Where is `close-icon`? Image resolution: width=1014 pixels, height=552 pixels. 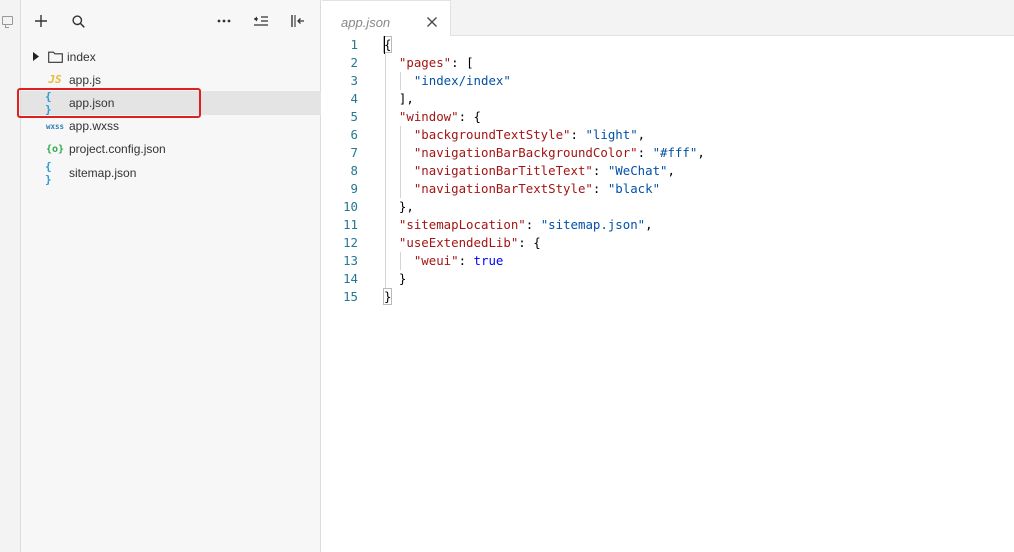
close-icon is located at coordinates (433, 22).